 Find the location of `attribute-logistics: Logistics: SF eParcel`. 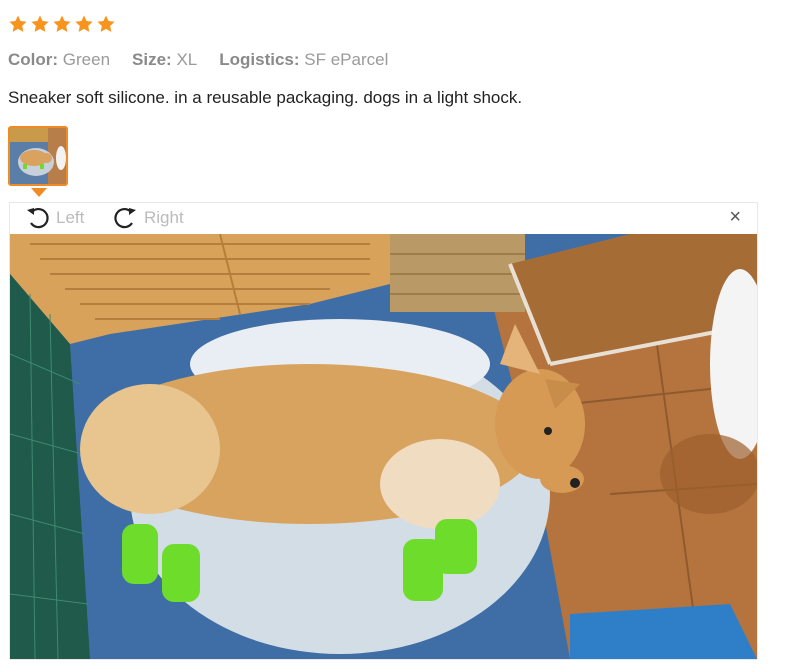

attribute-logistics: Logistics: SF eParcel is located at coordinates (303, 60).